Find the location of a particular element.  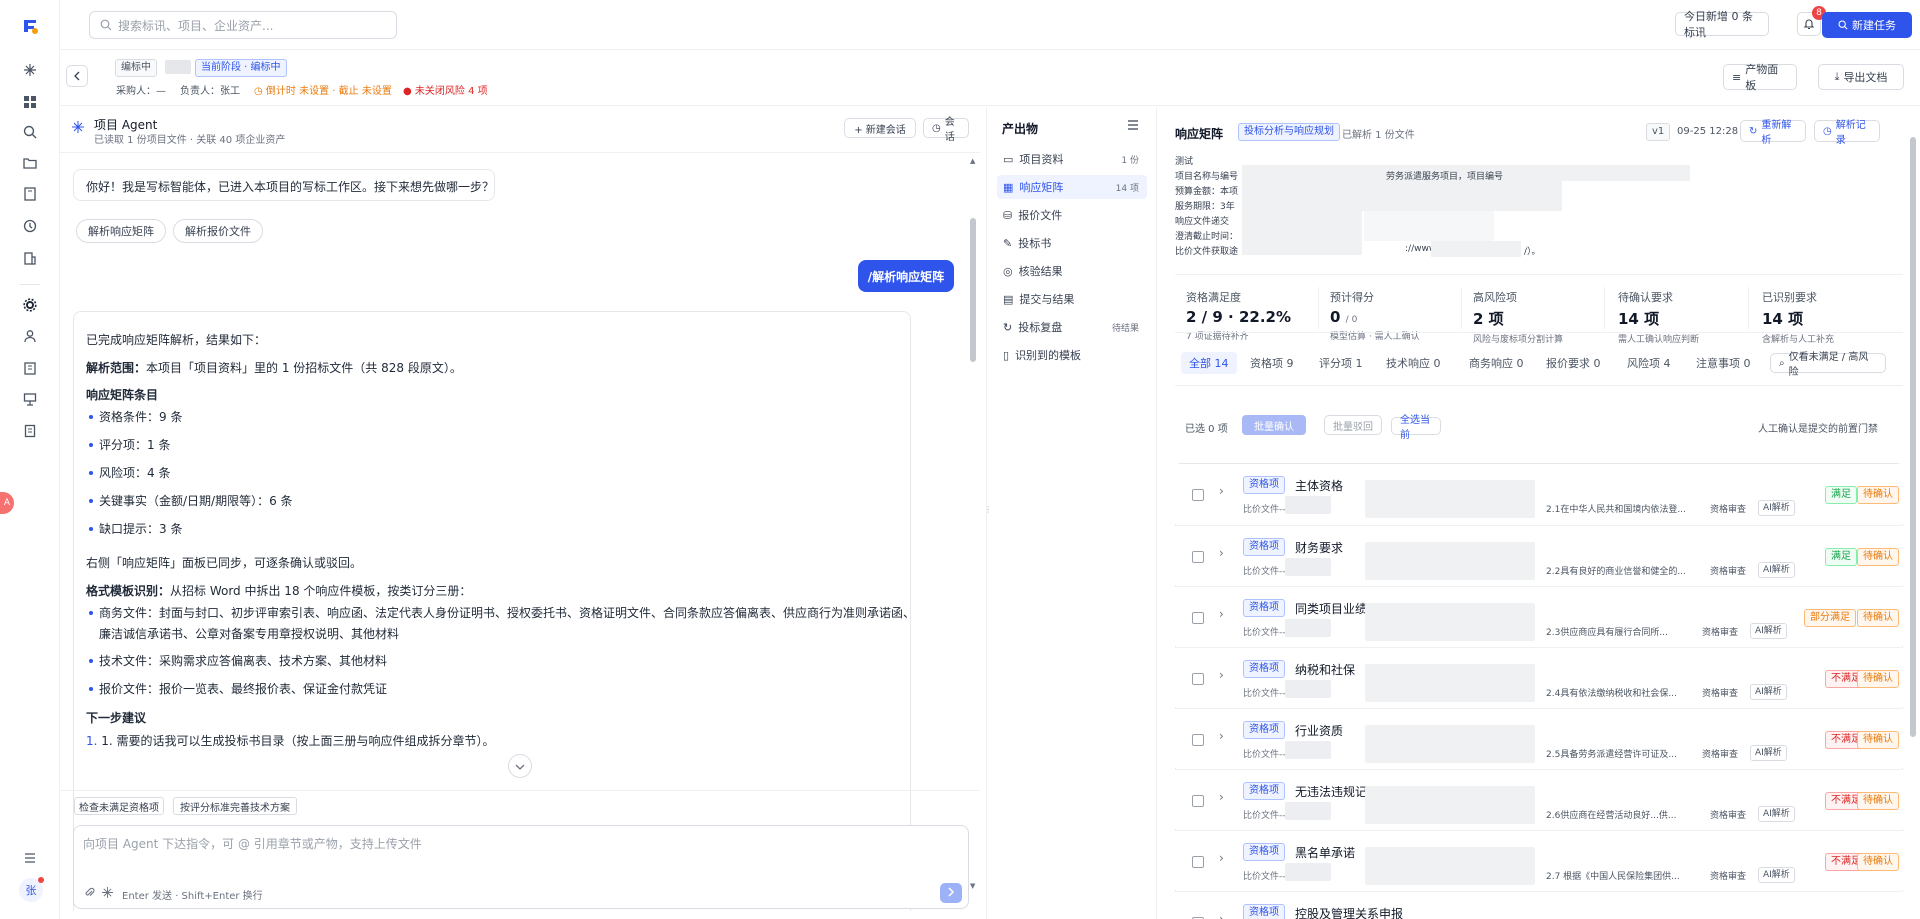

row-type-tag: 资格项 is located at coordinates (1264, 547).